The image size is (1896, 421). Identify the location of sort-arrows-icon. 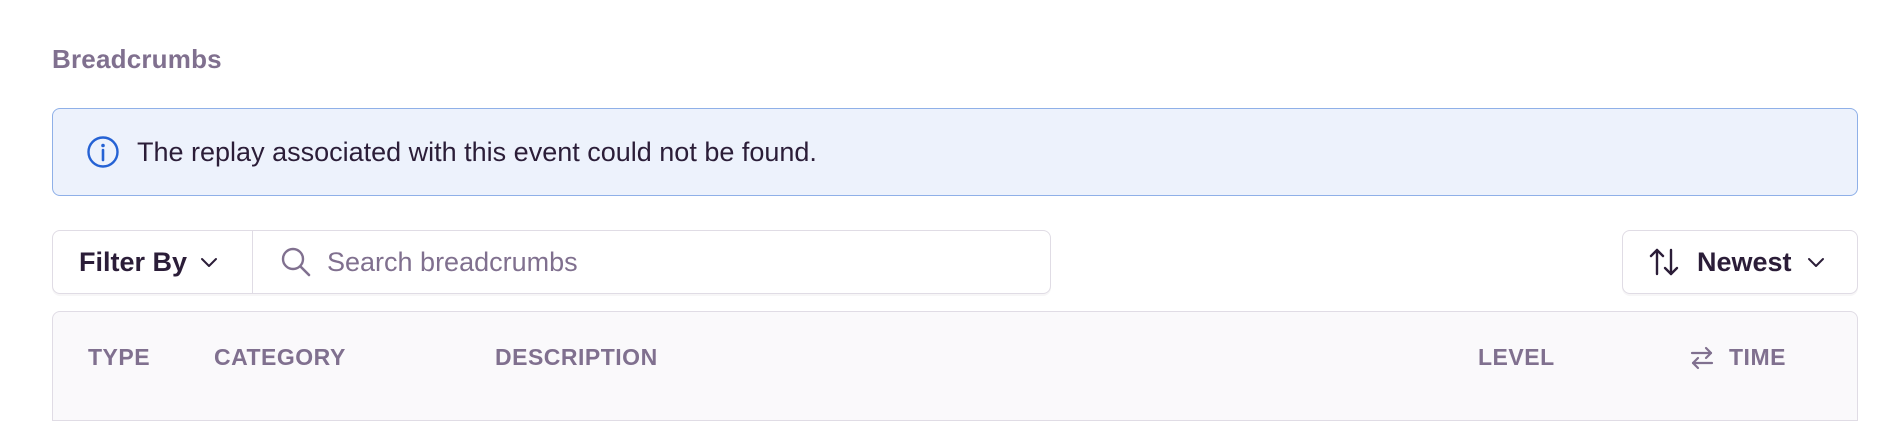
(1664, 262).